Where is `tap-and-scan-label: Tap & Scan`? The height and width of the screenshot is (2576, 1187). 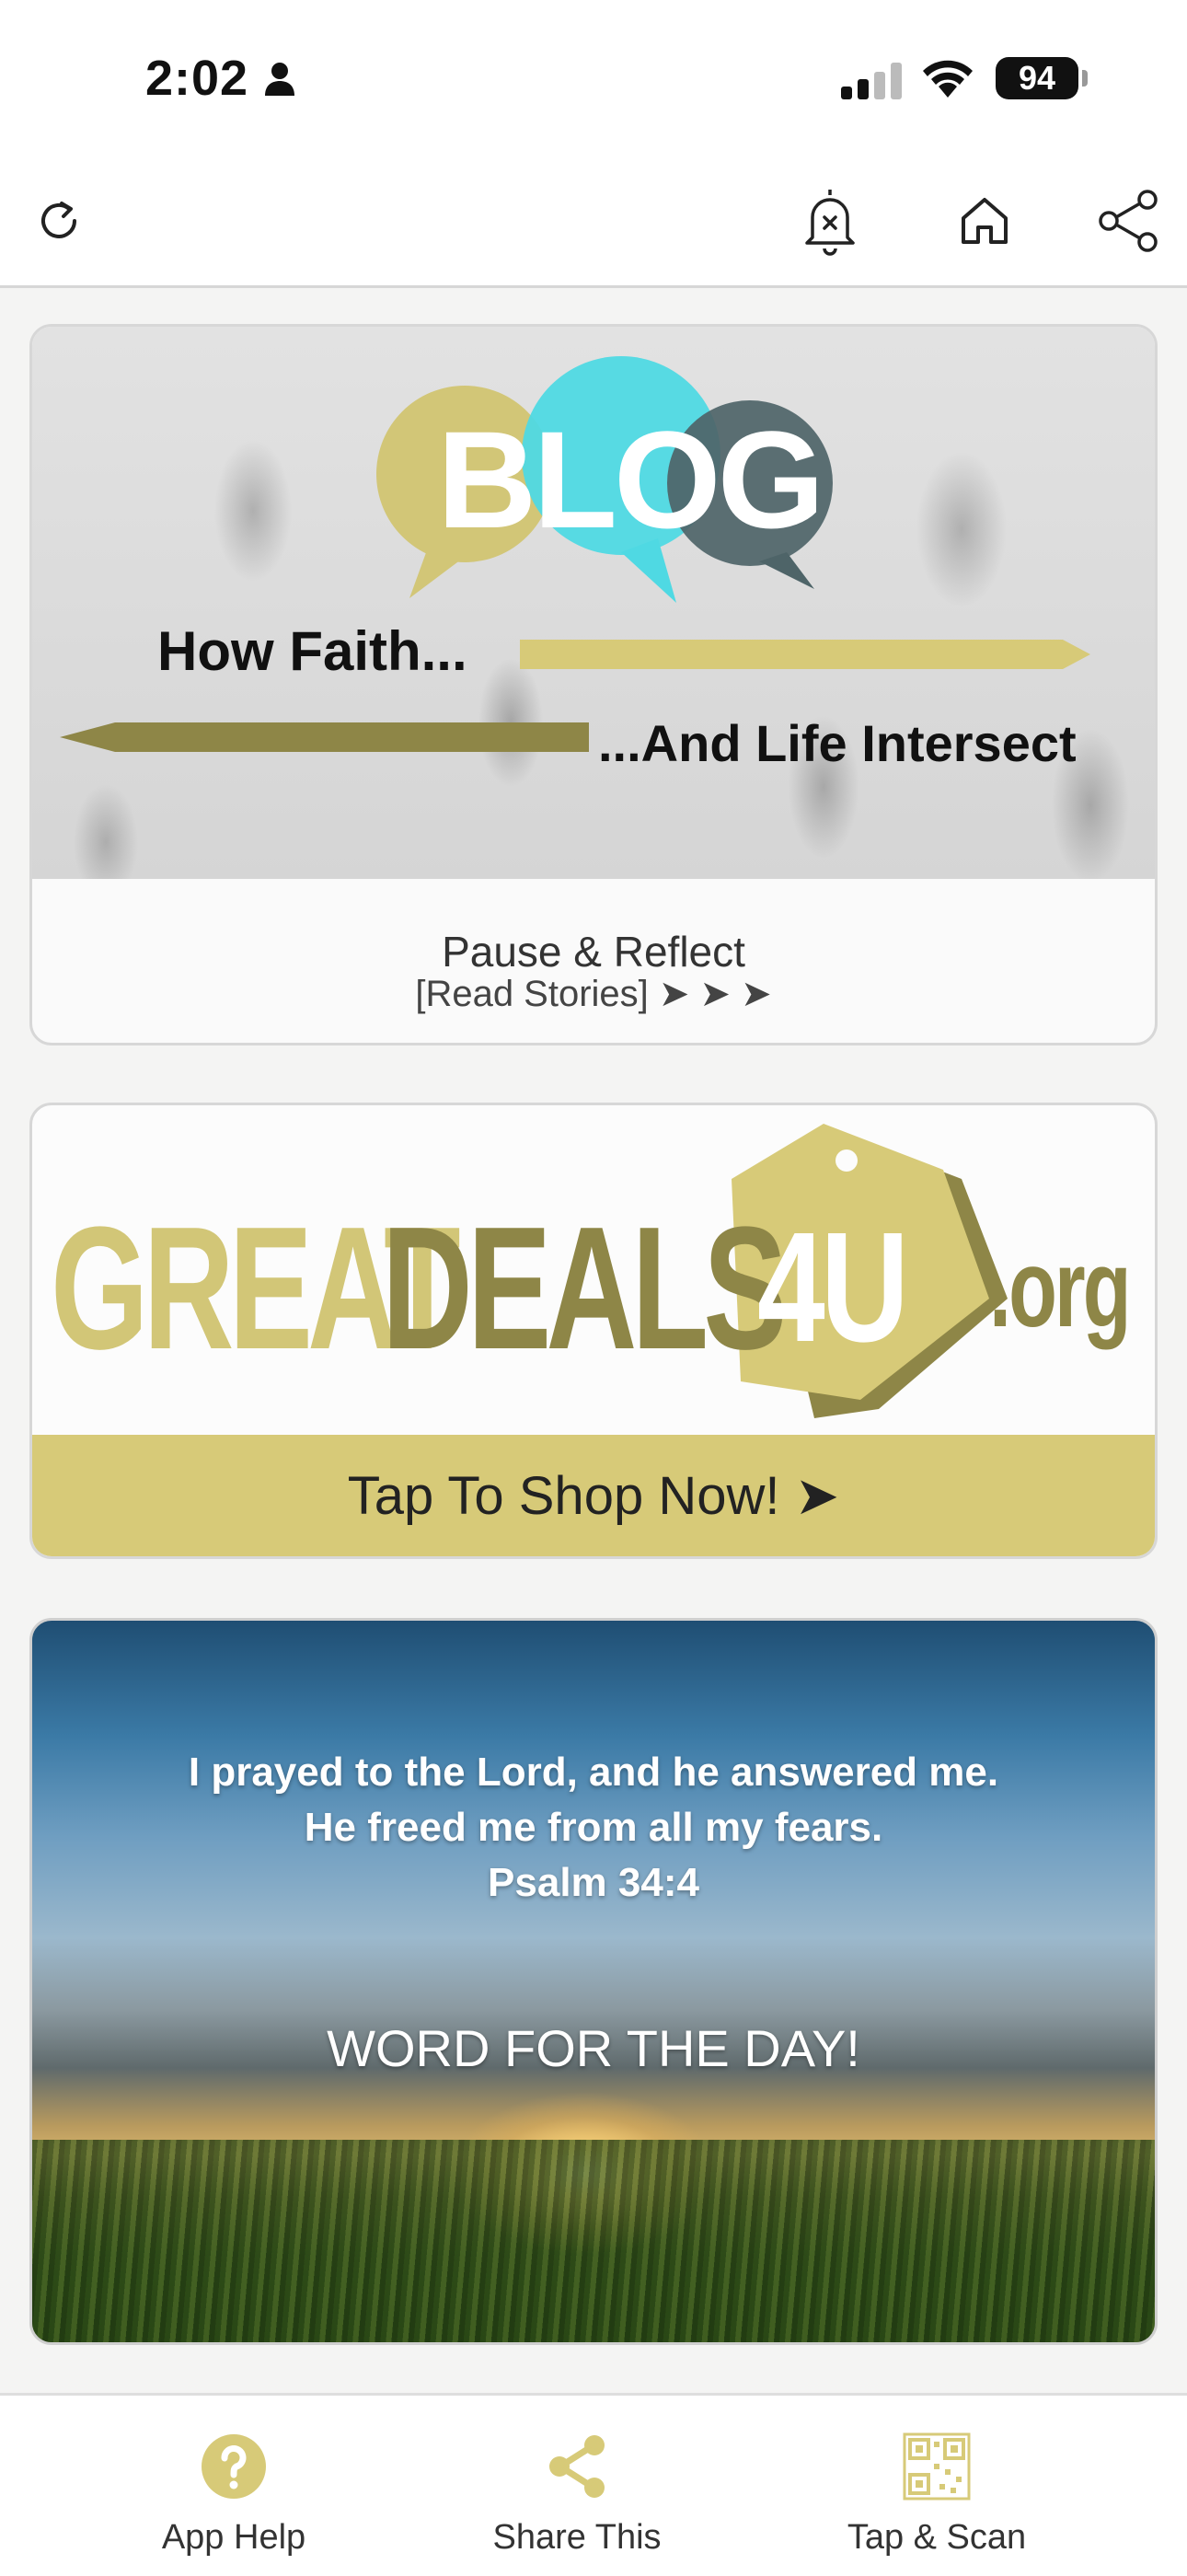
tap-and-scan-label: Tap & Scan is located at coordinates (937, 2537).